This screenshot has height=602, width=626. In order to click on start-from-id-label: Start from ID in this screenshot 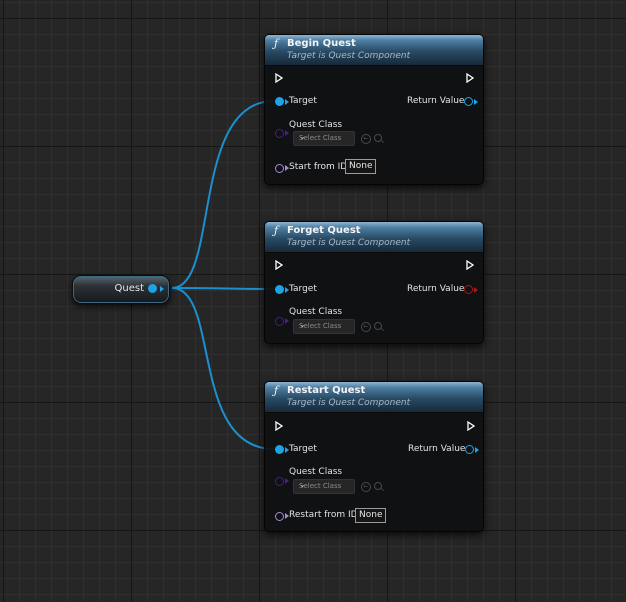, I will do `click(318, 167)`.